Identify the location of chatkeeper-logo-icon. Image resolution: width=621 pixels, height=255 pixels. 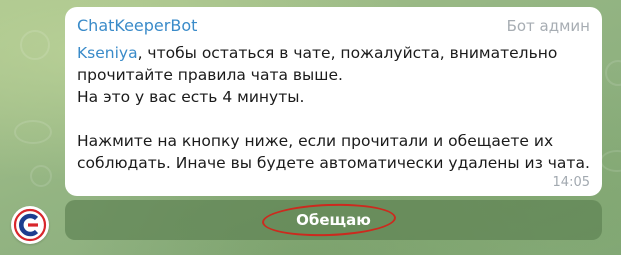
(30, 225).